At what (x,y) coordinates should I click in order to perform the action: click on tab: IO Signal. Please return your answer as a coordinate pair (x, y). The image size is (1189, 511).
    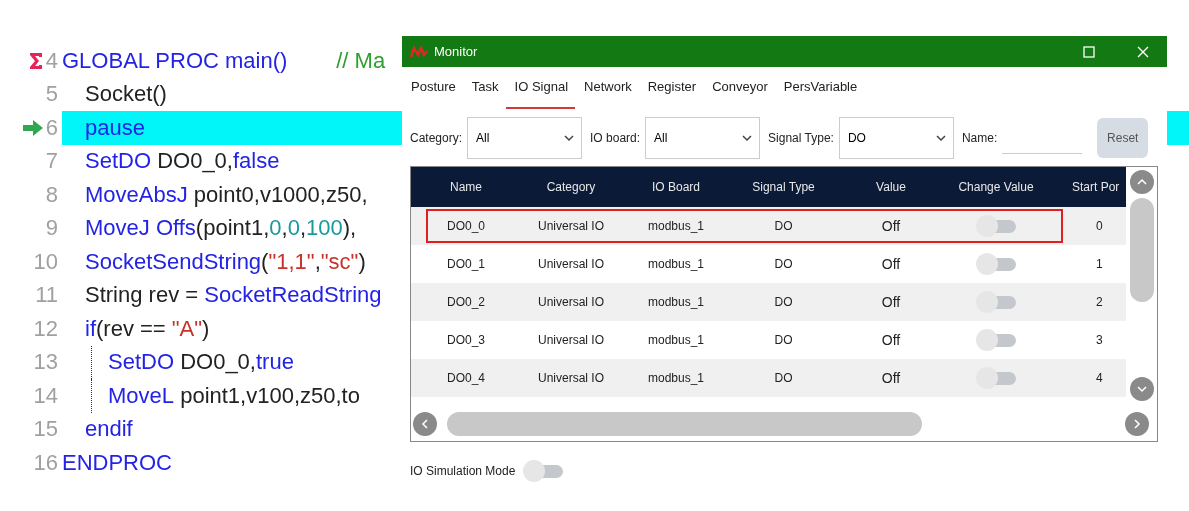
    Looking at the image, I should click on (540, 91).